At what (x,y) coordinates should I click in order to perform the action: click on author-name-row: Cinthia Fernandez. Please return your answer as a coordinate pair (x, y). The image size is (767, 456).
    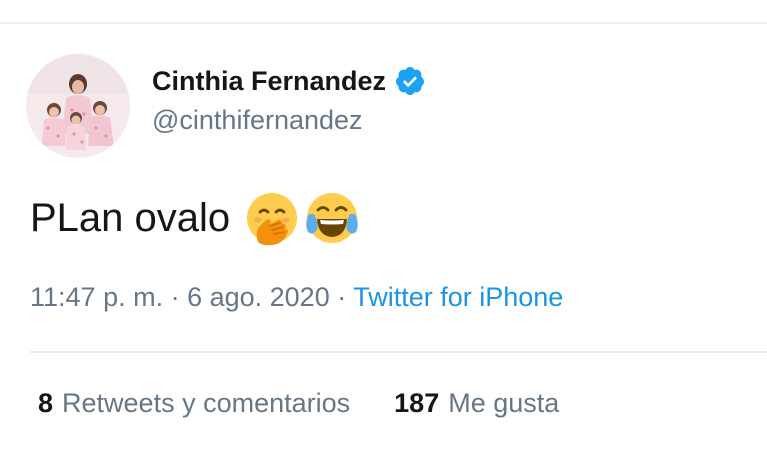
    Looking at the image, I should click on (289, 81).